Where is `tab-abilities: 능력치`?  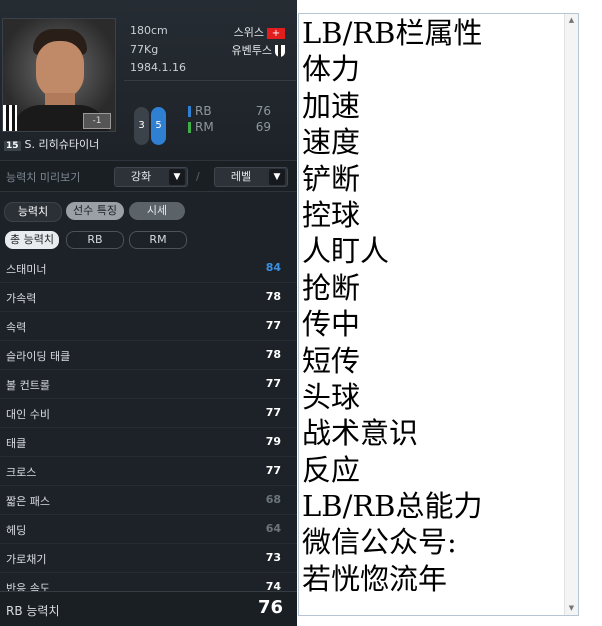
tab-abilities: 능력치 is located at coordinates (33, 212).